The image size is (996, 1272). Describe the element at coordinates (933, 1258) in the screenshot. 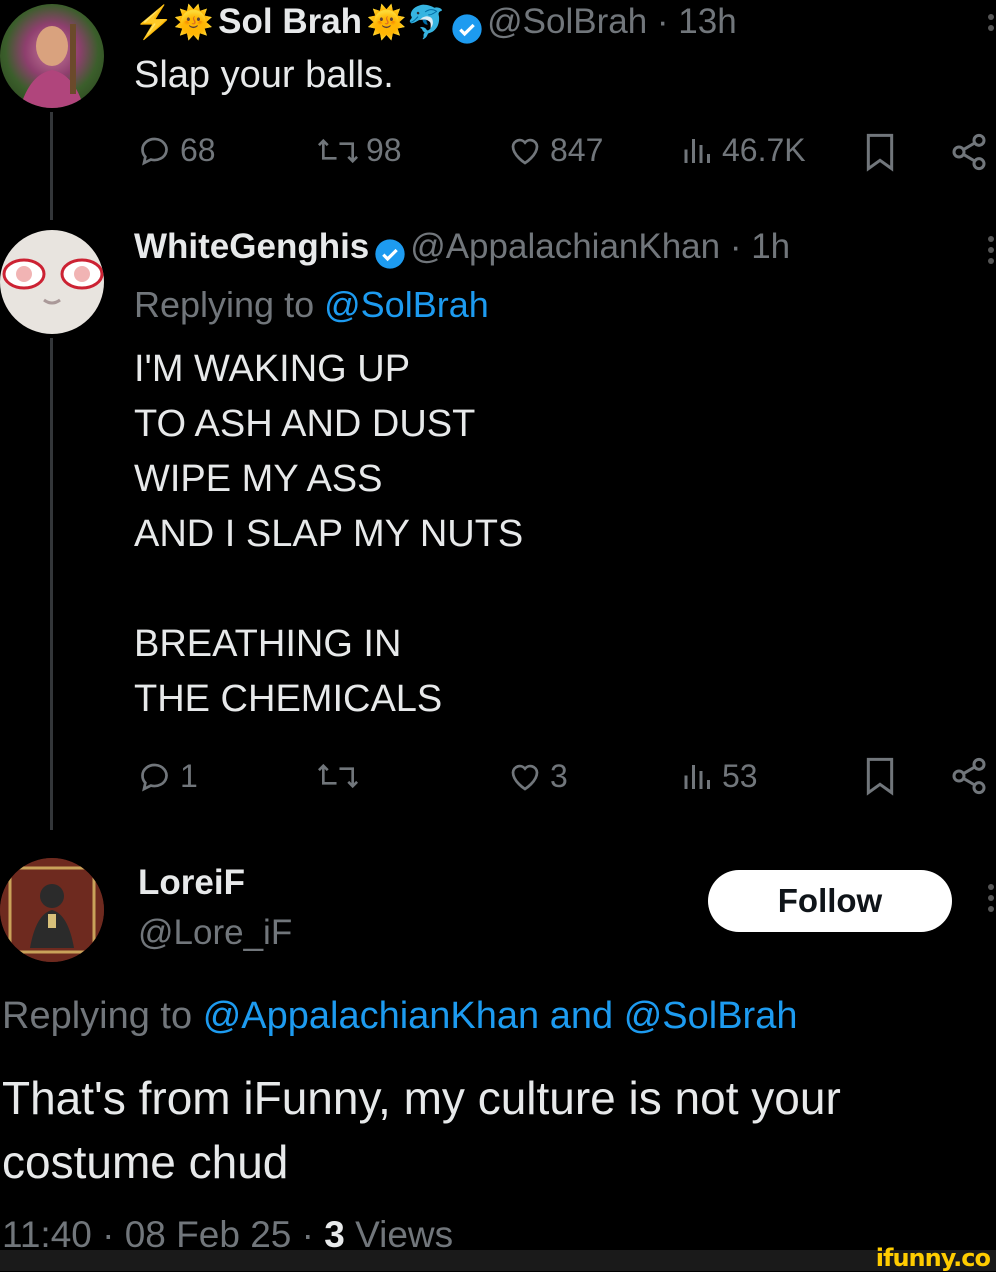

I see `ifunny-watermark: ifunny.co` at that location.